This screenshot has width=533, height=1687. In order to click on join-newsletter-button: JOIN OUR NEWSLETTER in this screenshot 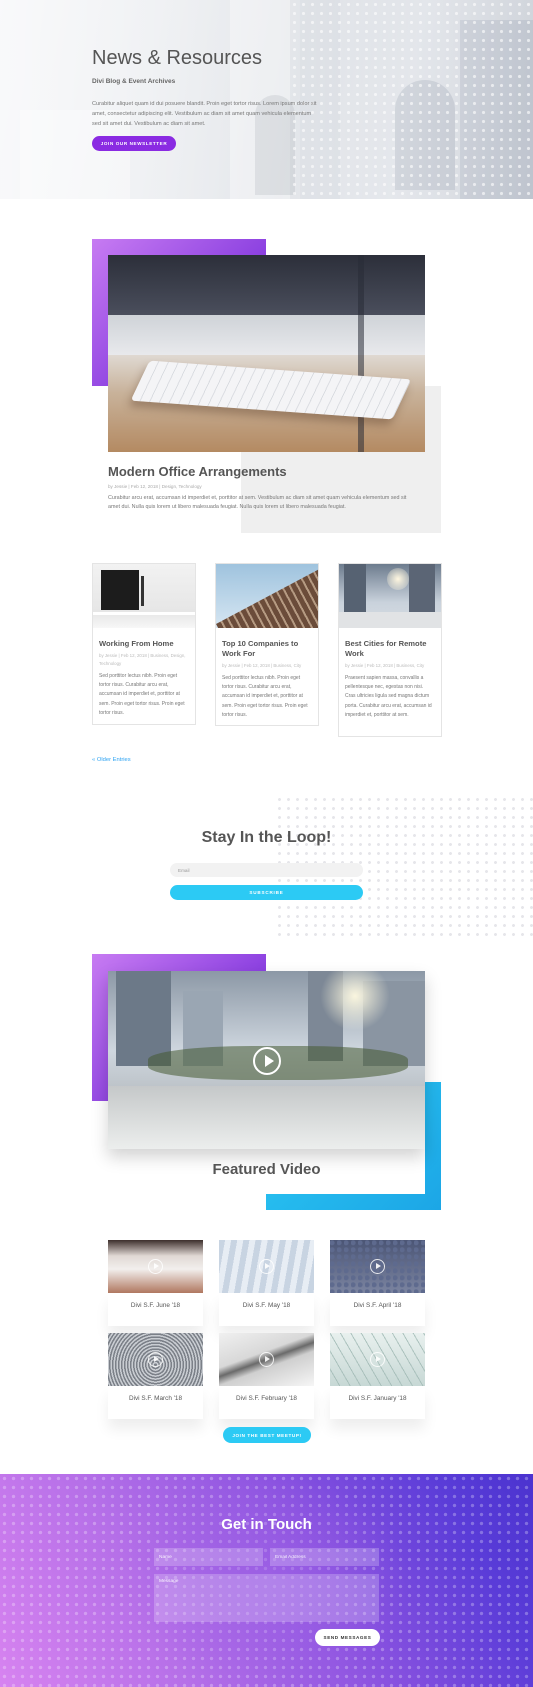, I will do `click(134, 143)`.